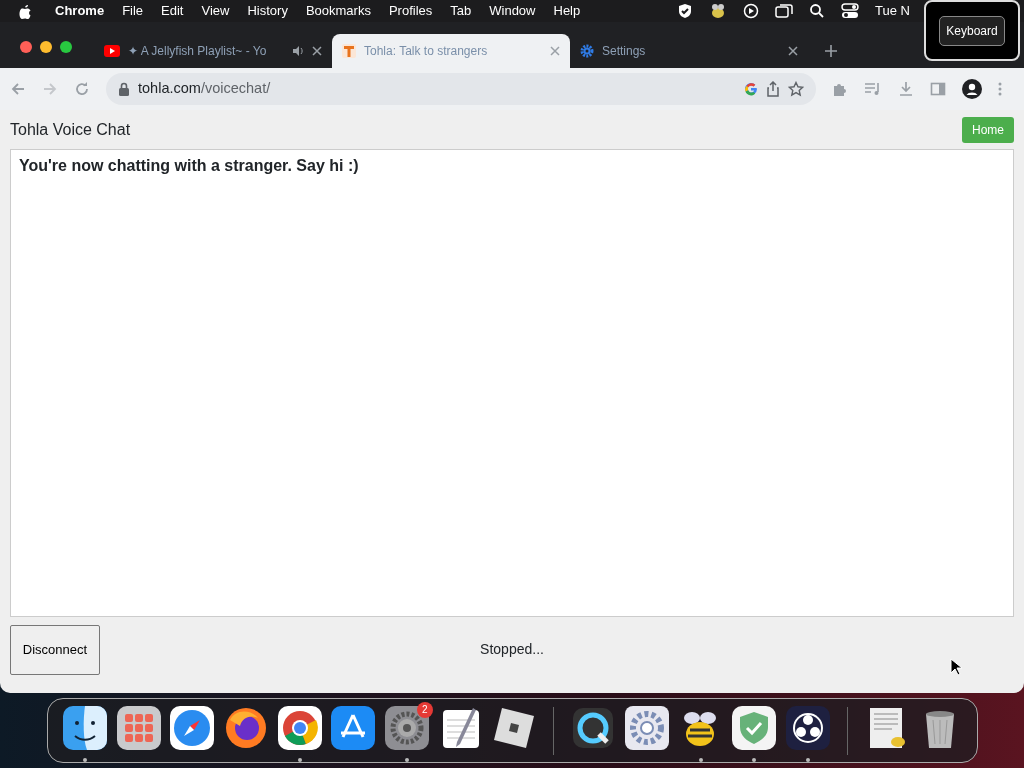  What do you see at coordinates (567, 11) in the screenshot?
I see `menu-item: Help` at bounding box center [567, 11].